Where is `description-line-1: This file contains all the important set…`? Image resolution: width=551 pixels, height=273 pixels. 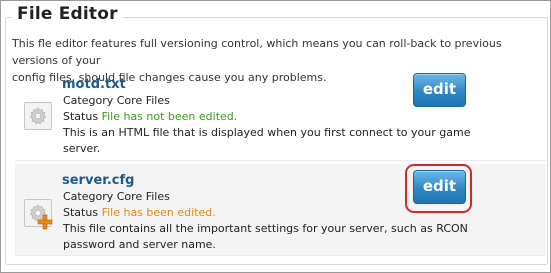 description-line-1: This file contains all the important set… is located at coordinates (265, 228).